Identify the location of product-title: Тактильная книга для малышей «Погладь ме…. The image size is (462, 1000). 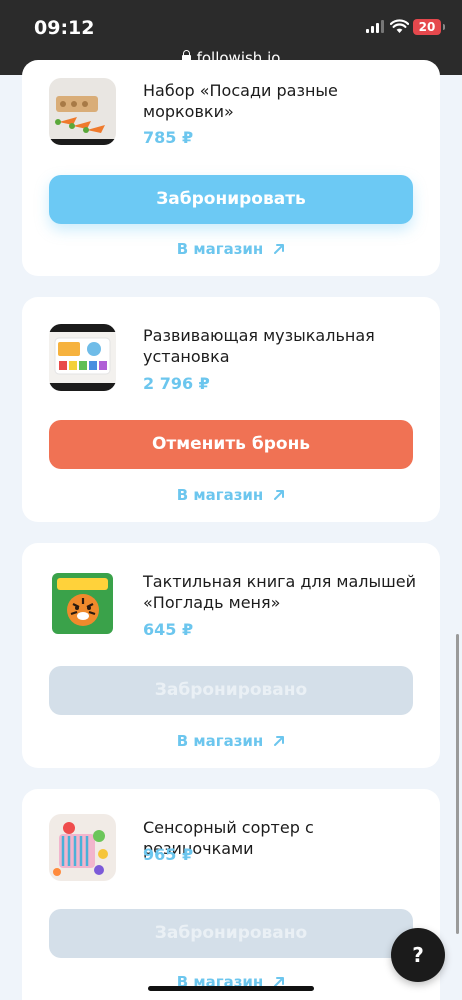
(283, 592).